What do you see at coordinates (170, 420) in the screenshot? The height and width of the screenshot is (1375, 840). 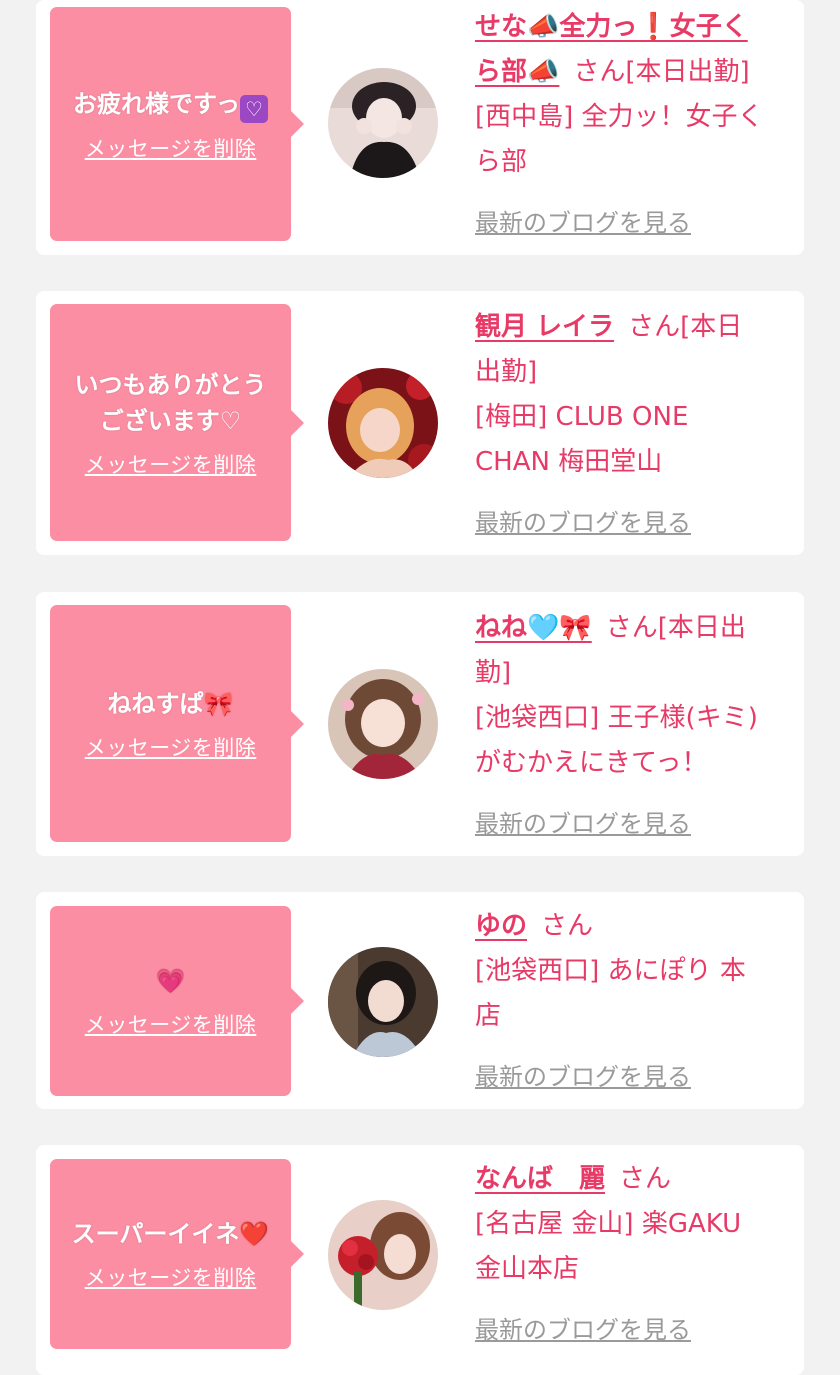 I see `message-line: ございます♡` at bounding box center [170, 420].